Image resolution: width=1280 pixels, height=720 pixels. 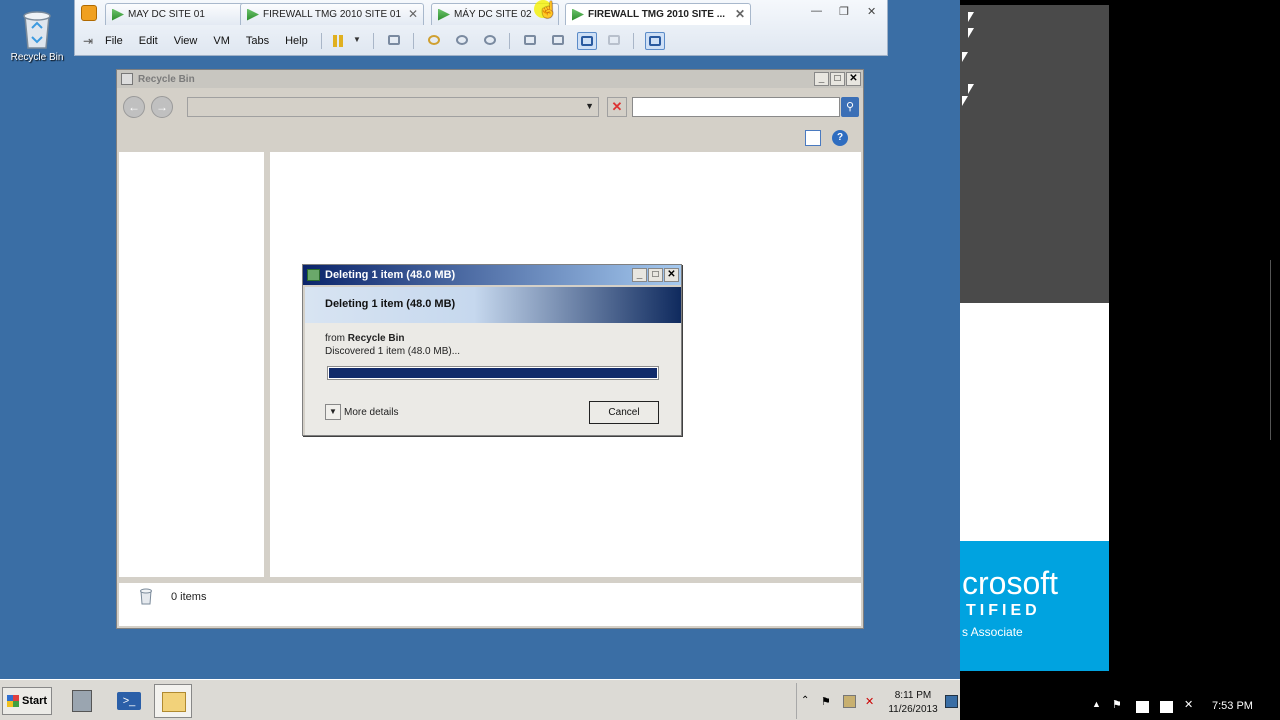 What do you see at coordinates (193, 364) in the screenshot?
I see `navigation-pane` at bounding box center [193, 364].